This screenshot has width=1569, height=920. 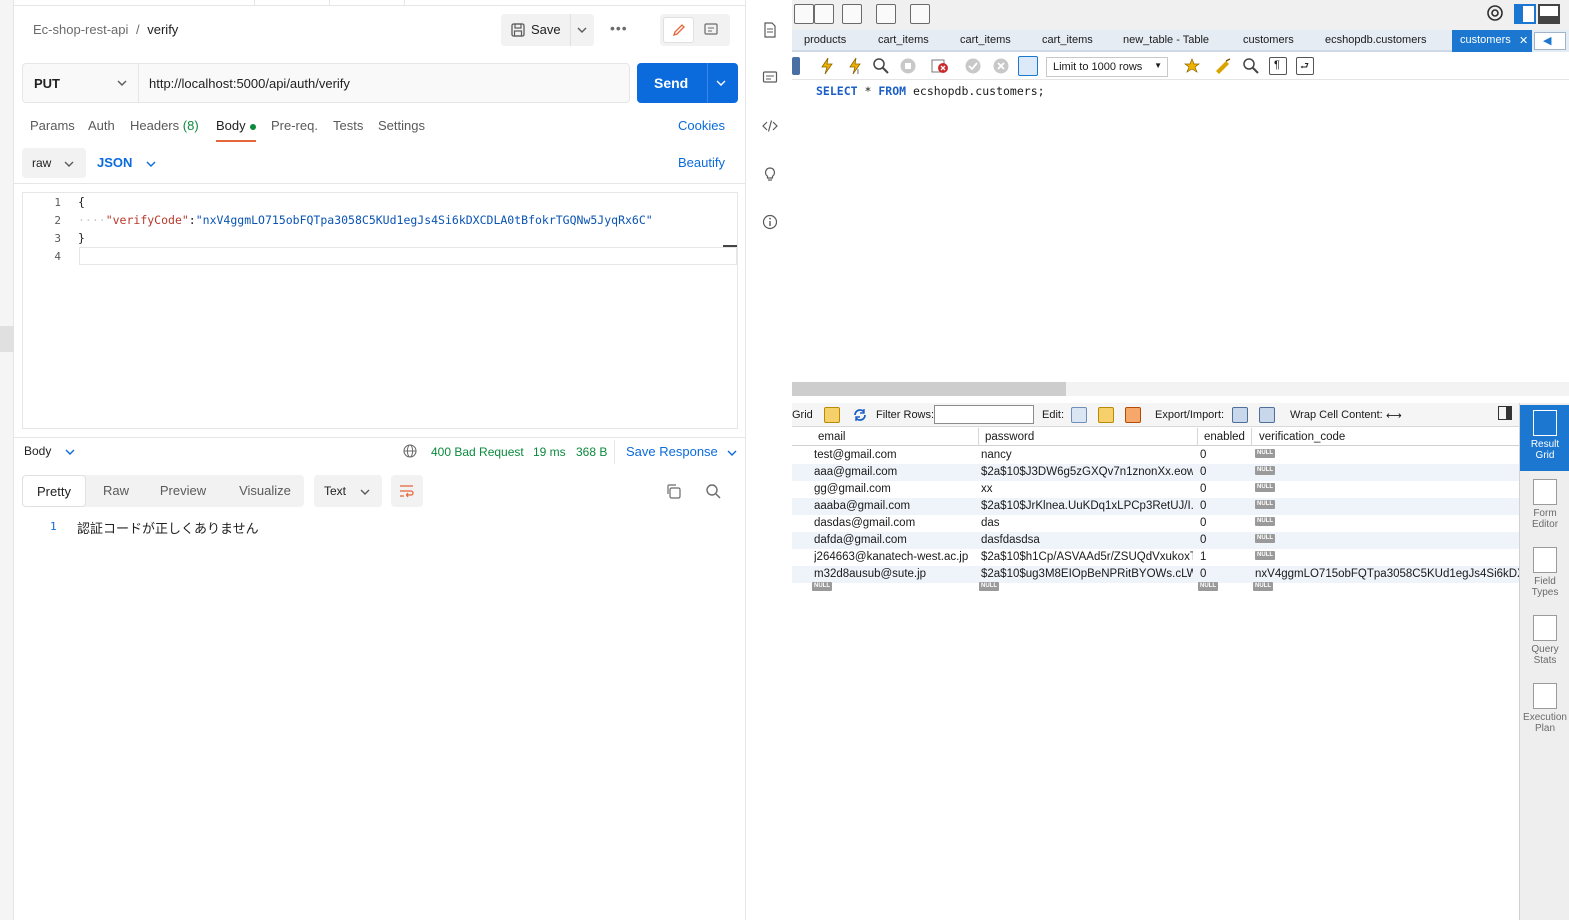 What do you see at coordinates (1107, 67) in the screenshot?
I see `limit-rows-select: Limit to 1000 rows ▼` at bounding box center [1107, 67].